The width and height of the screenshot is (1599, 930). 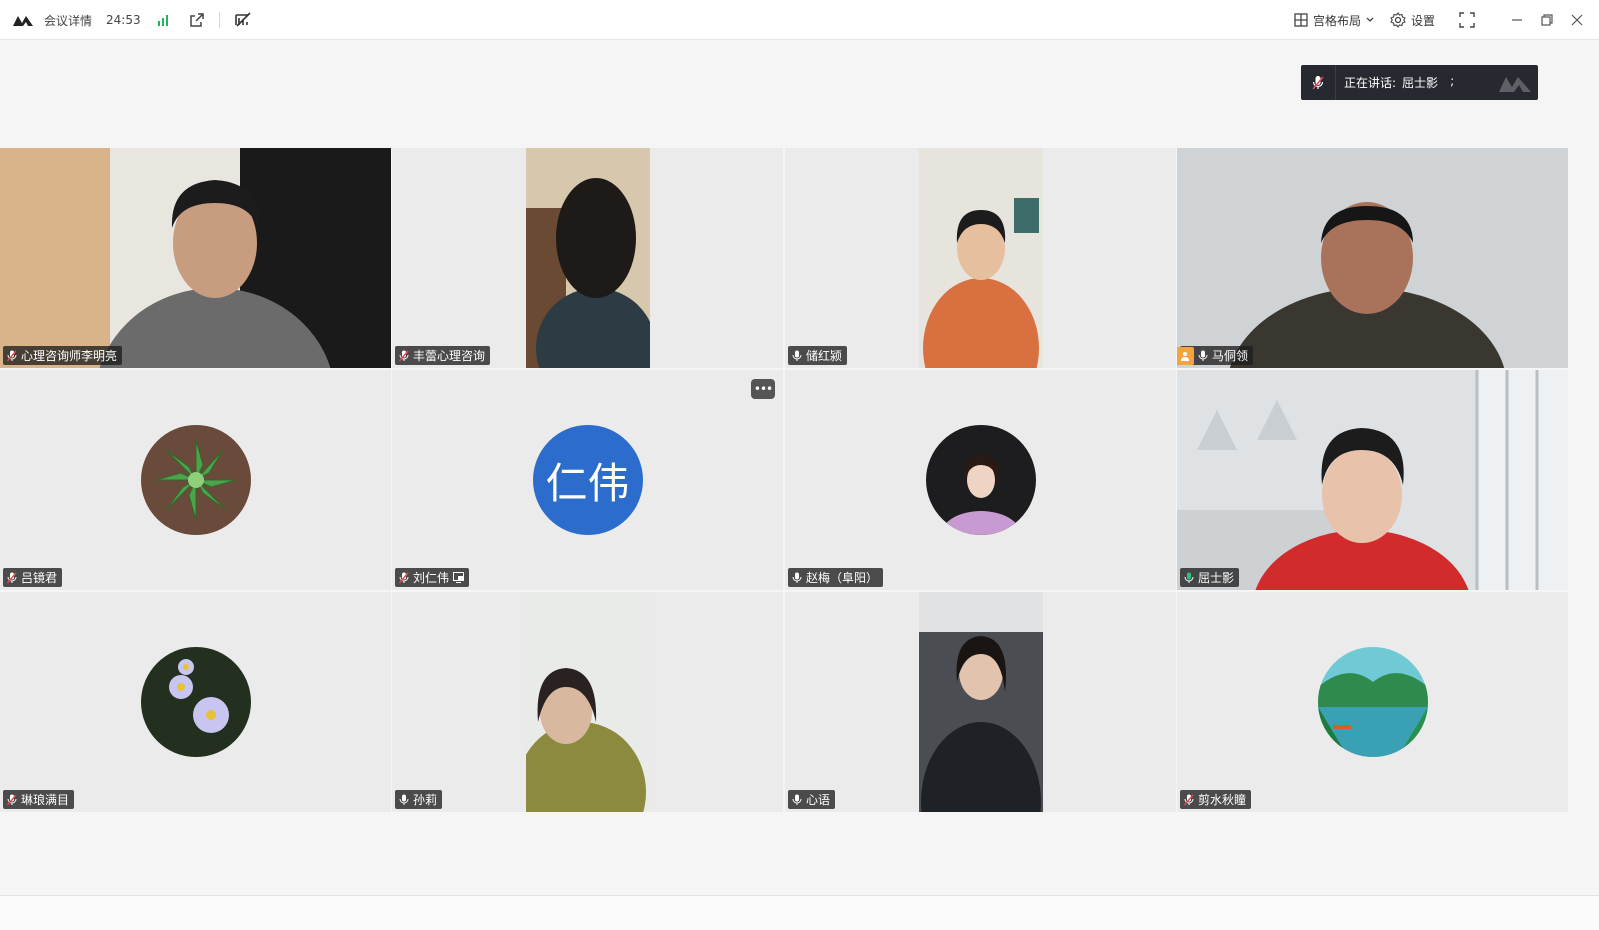 I want to click on participant-tile: 孙莉, so click(x=587, y=702).